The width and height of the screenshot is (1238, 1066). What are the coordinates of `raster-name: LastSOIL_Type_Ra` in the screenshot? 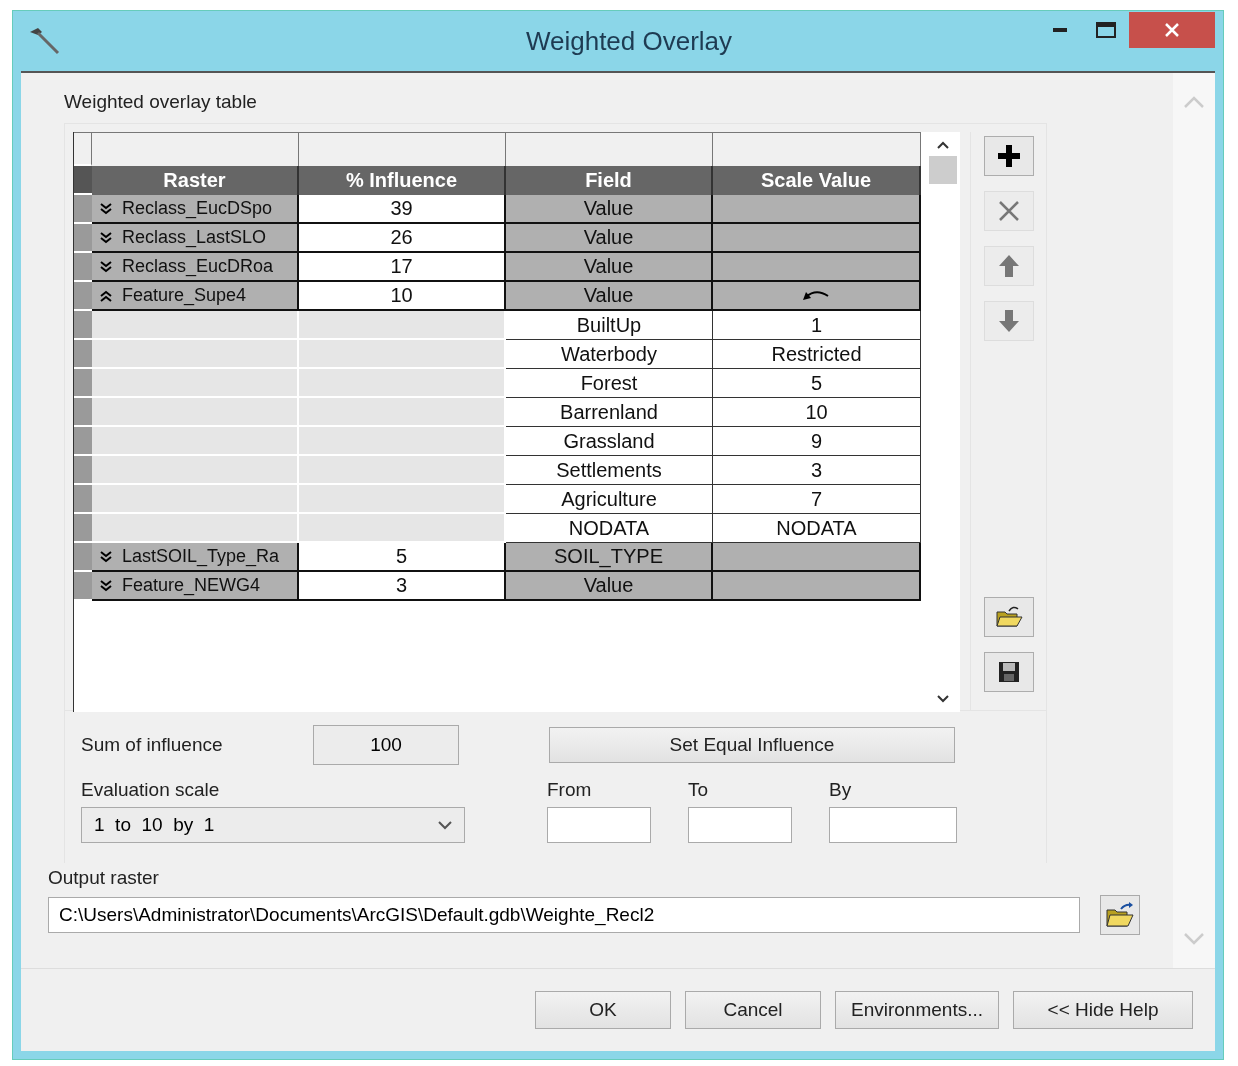 It's located at (201, 556).